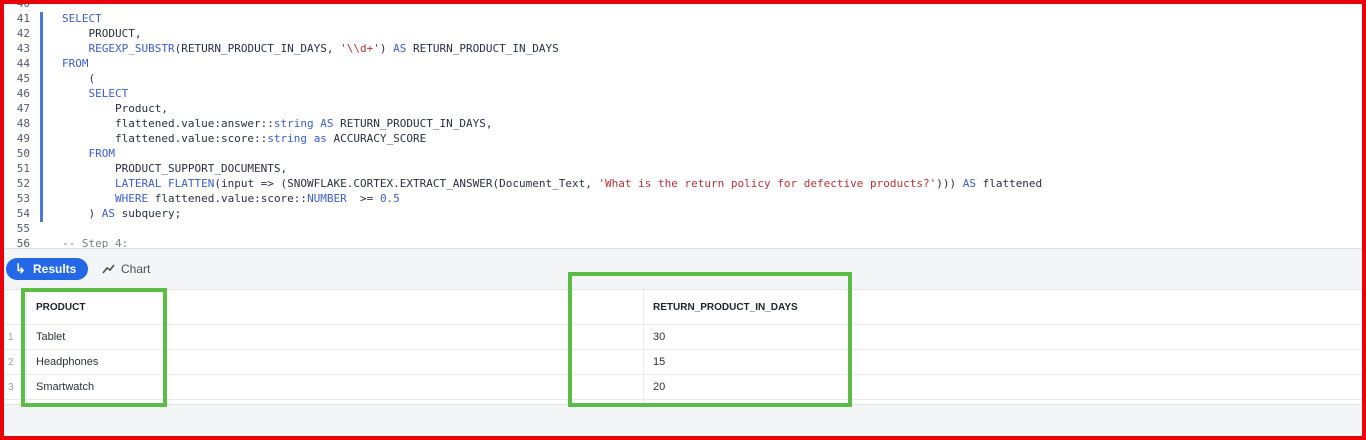 This screenshot has width=1366, height=440. Describe the element at coordinates (23, 198) in the screenshot. I see `line-number: 53` at that location.